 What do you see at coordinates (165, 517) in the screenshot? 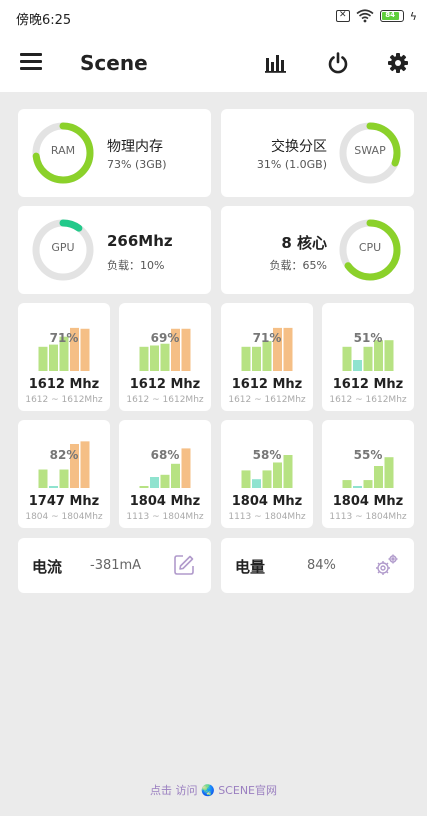
I see `core-range-5: 1113 ~ 1804Mhz` at bounding box center [165, 517].